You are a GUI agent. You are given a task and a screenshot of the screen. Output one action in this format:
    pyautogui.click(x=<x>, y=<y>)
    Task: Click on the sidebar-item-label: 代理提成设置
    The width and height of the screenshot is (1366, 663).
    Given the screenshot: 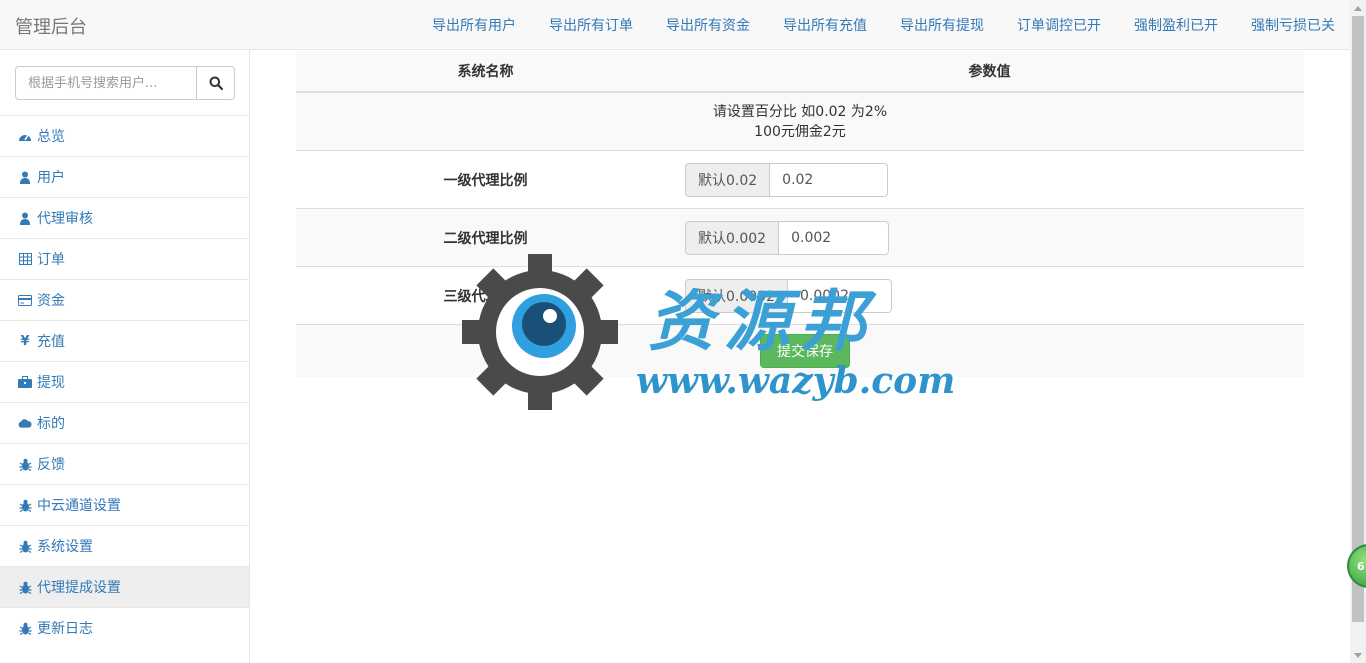 What is the action you would take?
    pyautogui.click(x=79, y=588)
    